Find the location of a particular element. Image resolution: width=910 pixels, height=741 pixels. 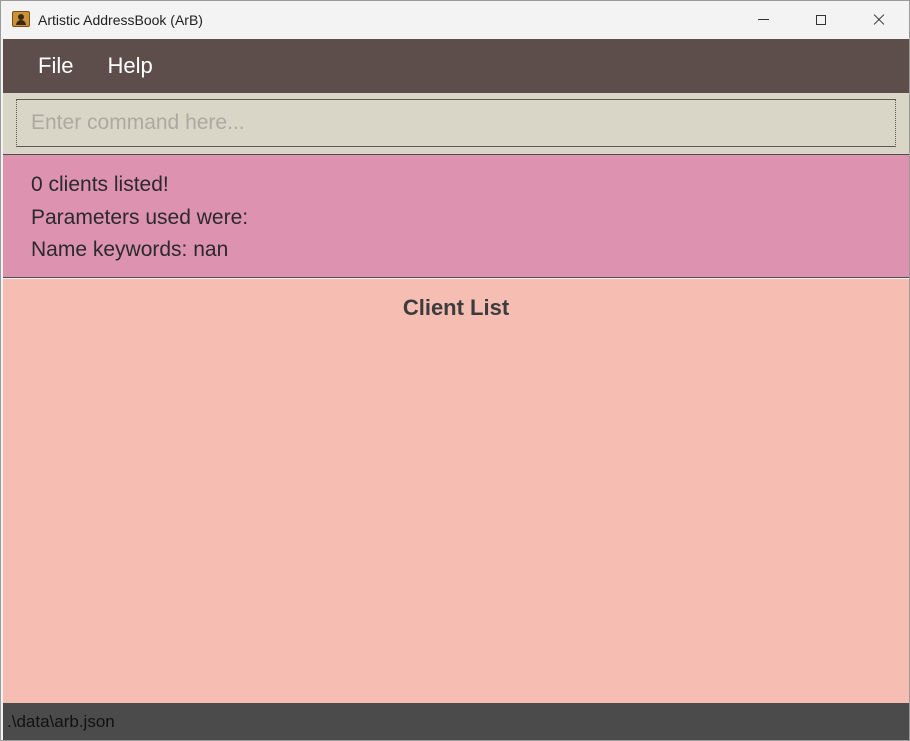

command-input-edge-right is located at coordinates (896, 123).